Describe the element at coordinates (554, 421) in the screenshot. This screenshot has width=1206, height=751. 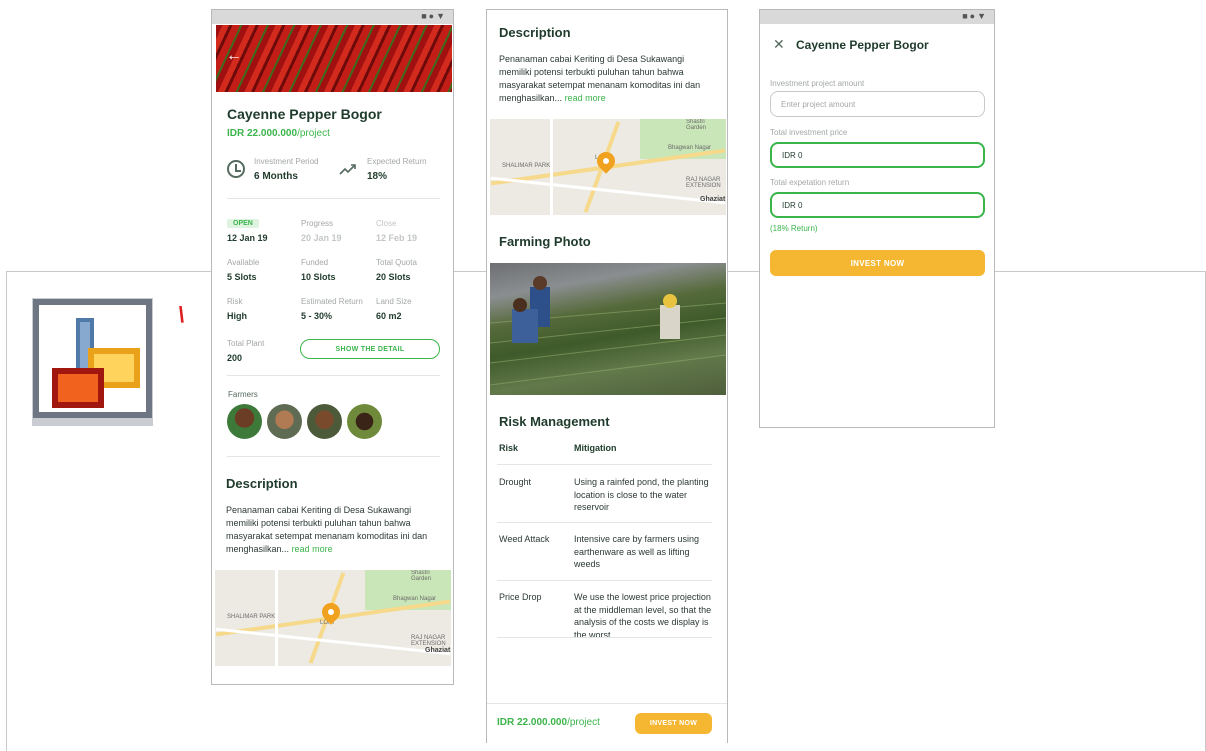
I see `risk-management-heading: Risk Management` at that location.